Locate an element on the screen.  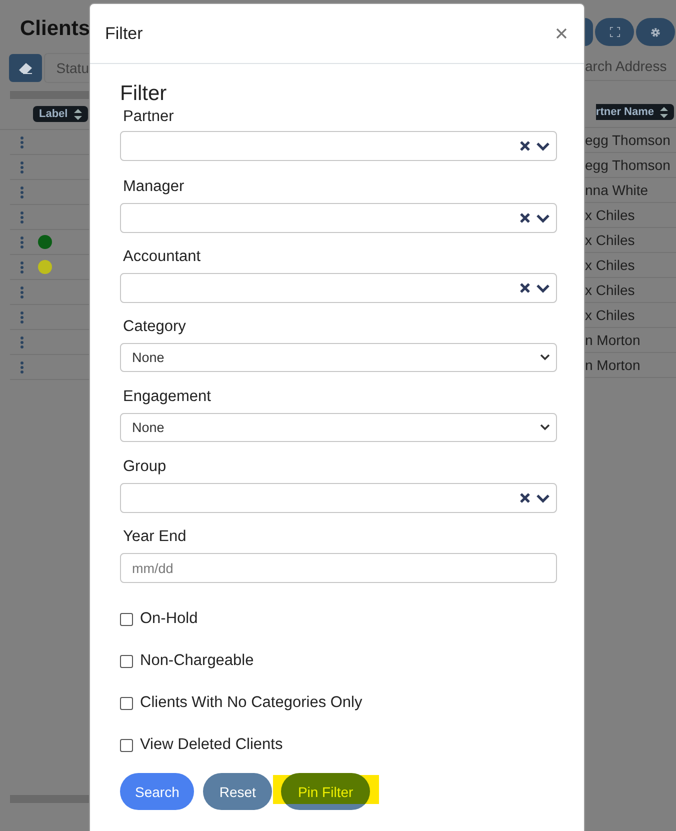
action-button: Search is located at coordinates (157, 791).